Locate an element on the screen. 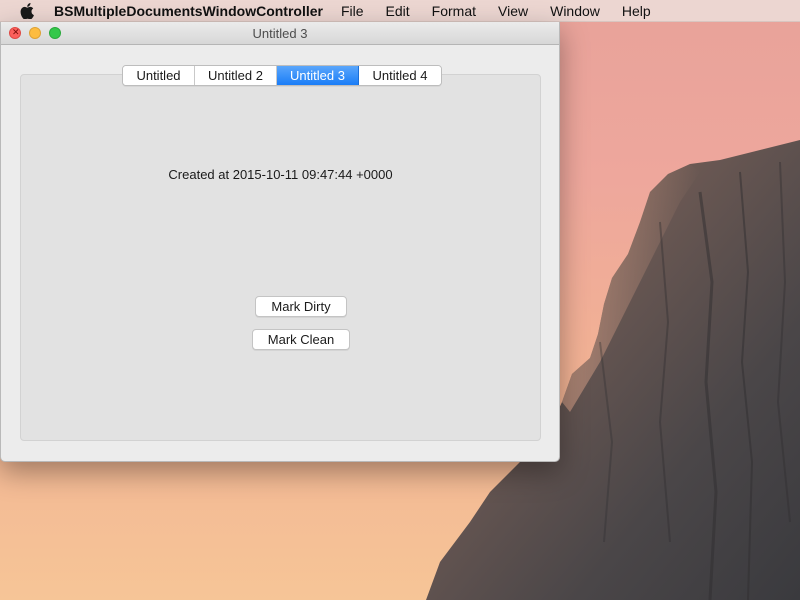  menu-file: File is located at coordinates (352, 11).